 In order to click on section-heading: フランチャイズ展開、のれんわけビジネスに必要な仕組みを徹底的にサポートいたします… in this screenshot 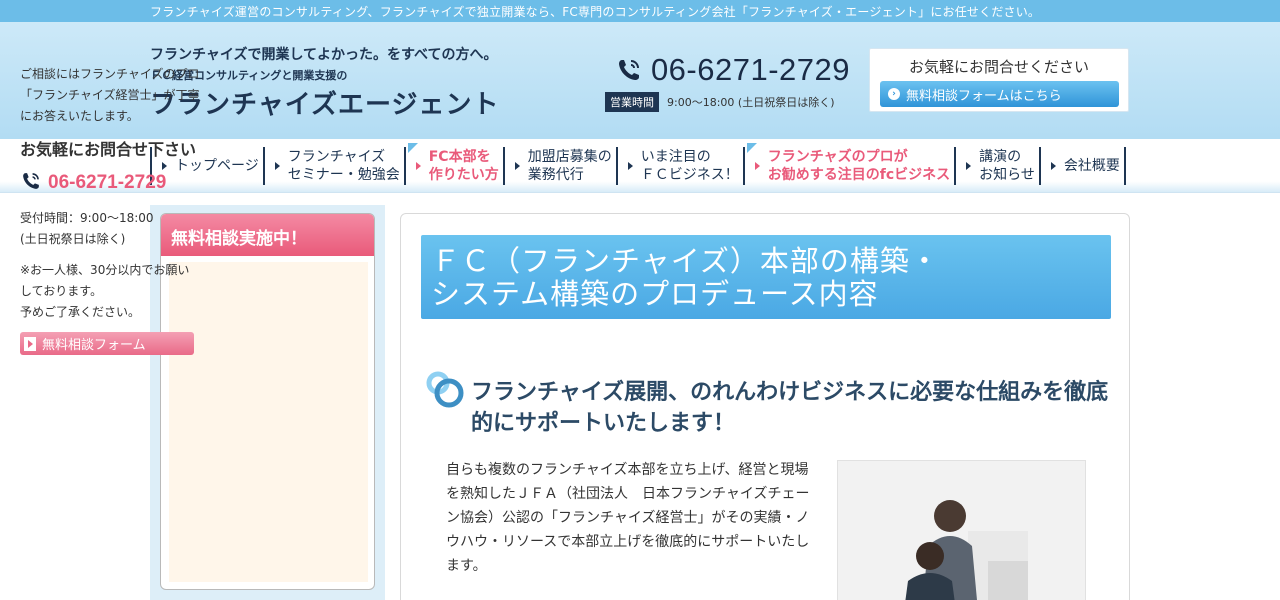, I will do `click(790, 408)`.